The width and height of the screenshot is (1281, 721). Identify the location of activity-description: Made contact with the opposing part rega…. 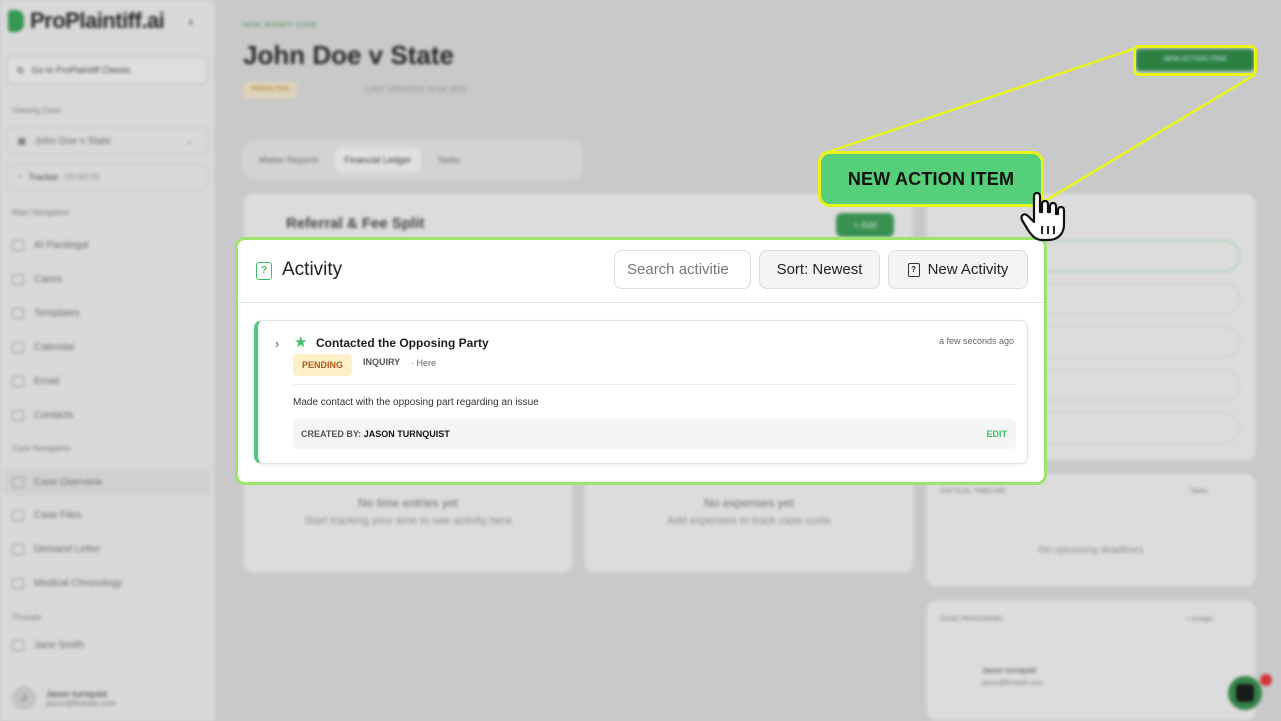
(416, 402).